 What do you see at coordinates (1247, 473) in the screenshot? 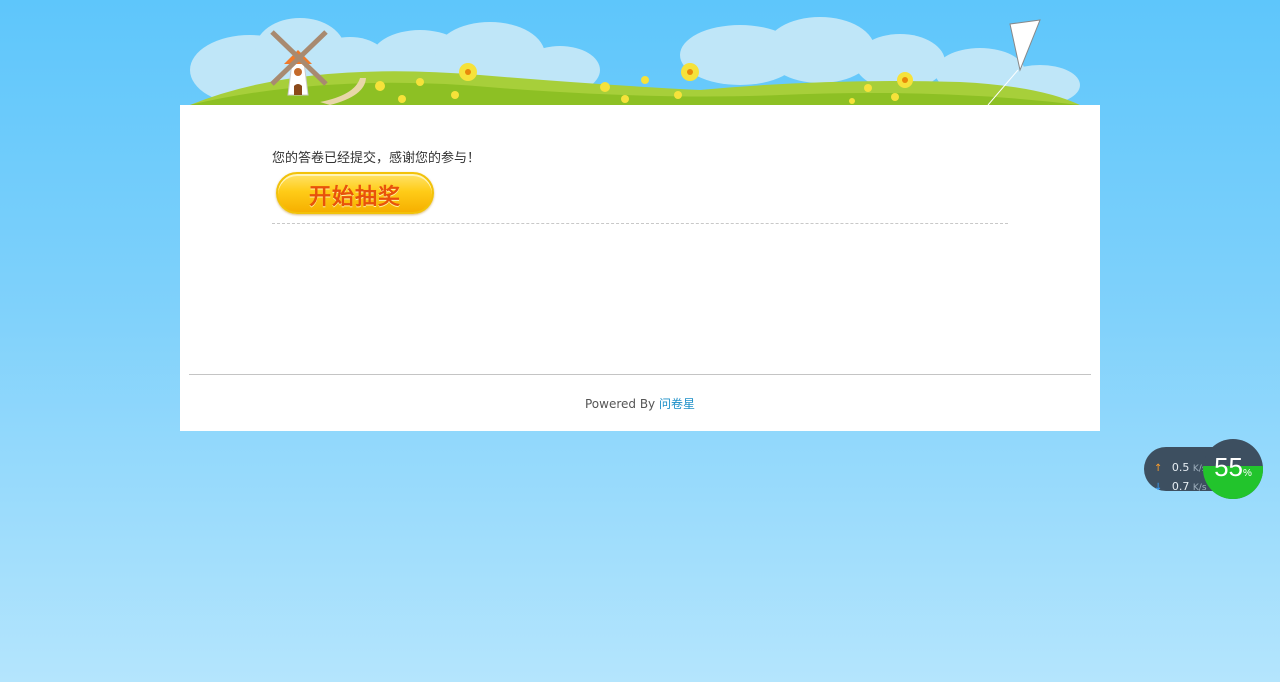
I see `usage-percent-sign: %` at bounding box center [1247, 473].